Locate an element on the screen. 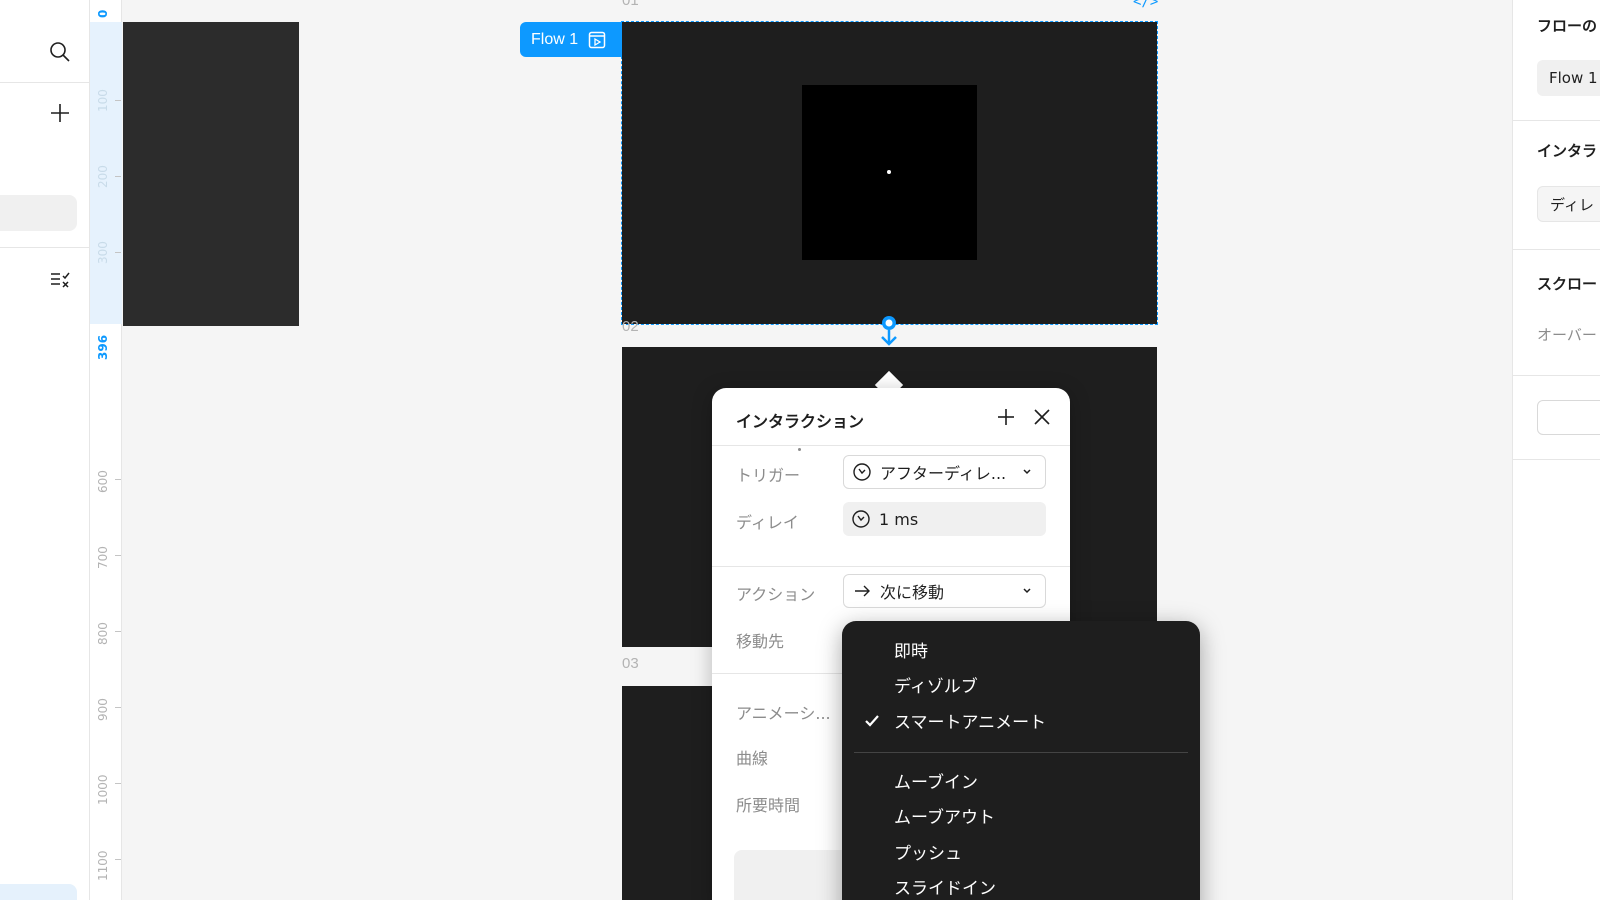 Image resolution: width=1600 pixels, height=900 pixels. layer-row is located at coordinates (38, 213).